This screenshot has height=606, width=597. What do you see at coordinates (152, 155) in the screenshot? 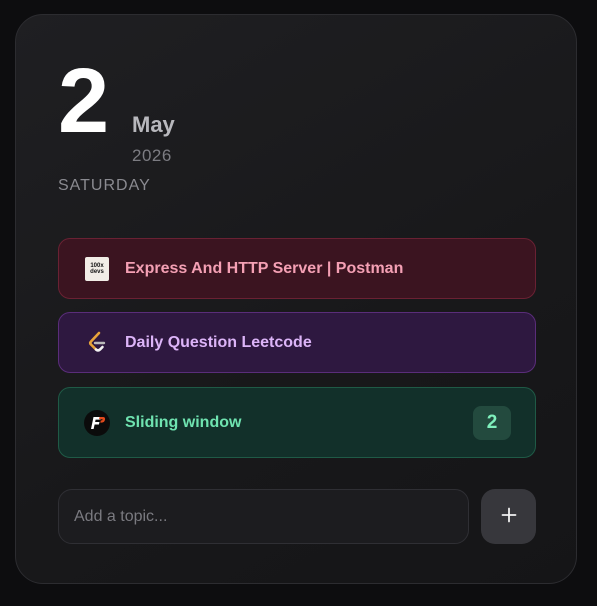
I see `year-label: 2026` at bounding box center [152, 155].